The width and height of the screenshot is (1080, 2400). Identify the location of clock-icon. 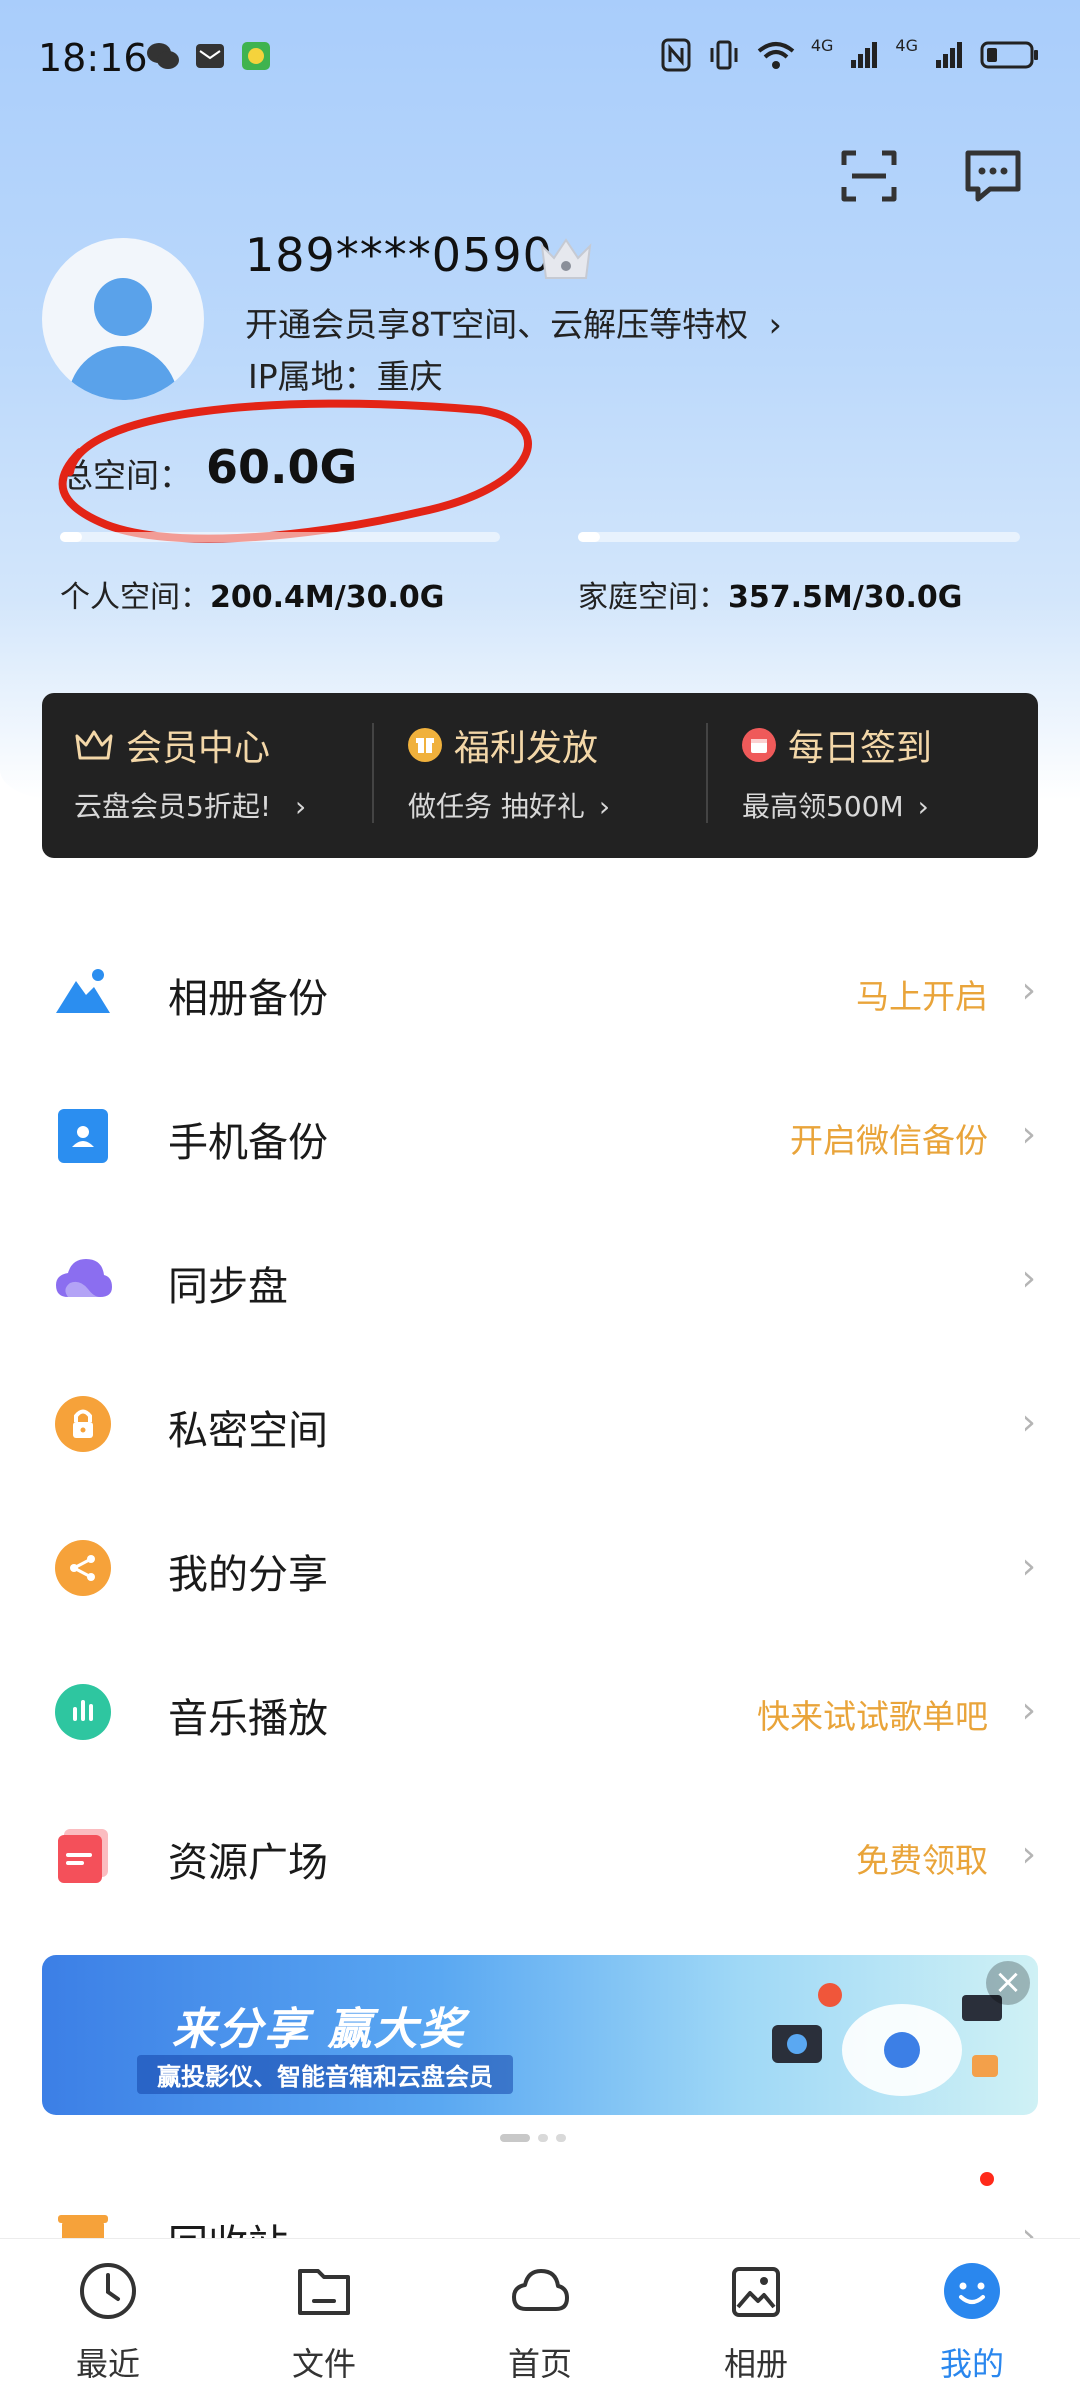
(108, 2291).